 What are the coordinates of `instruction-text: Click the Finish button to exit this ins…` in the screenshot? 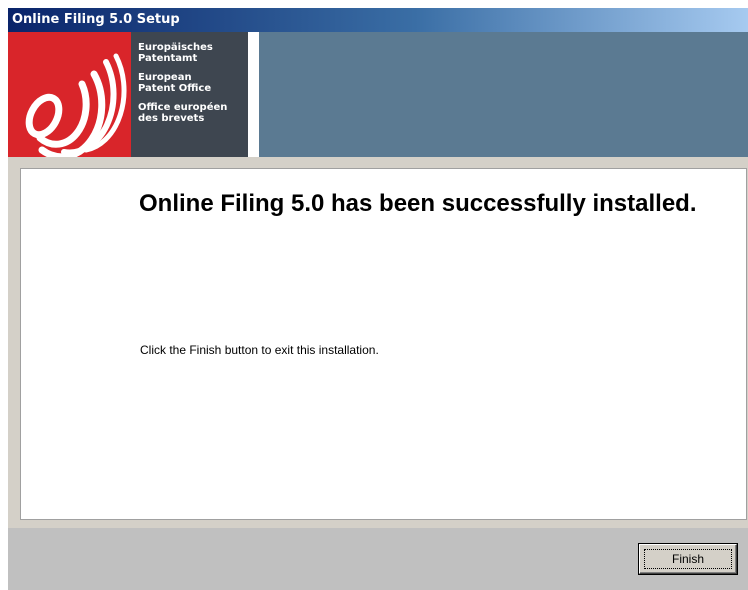 It's located at (259, 350).